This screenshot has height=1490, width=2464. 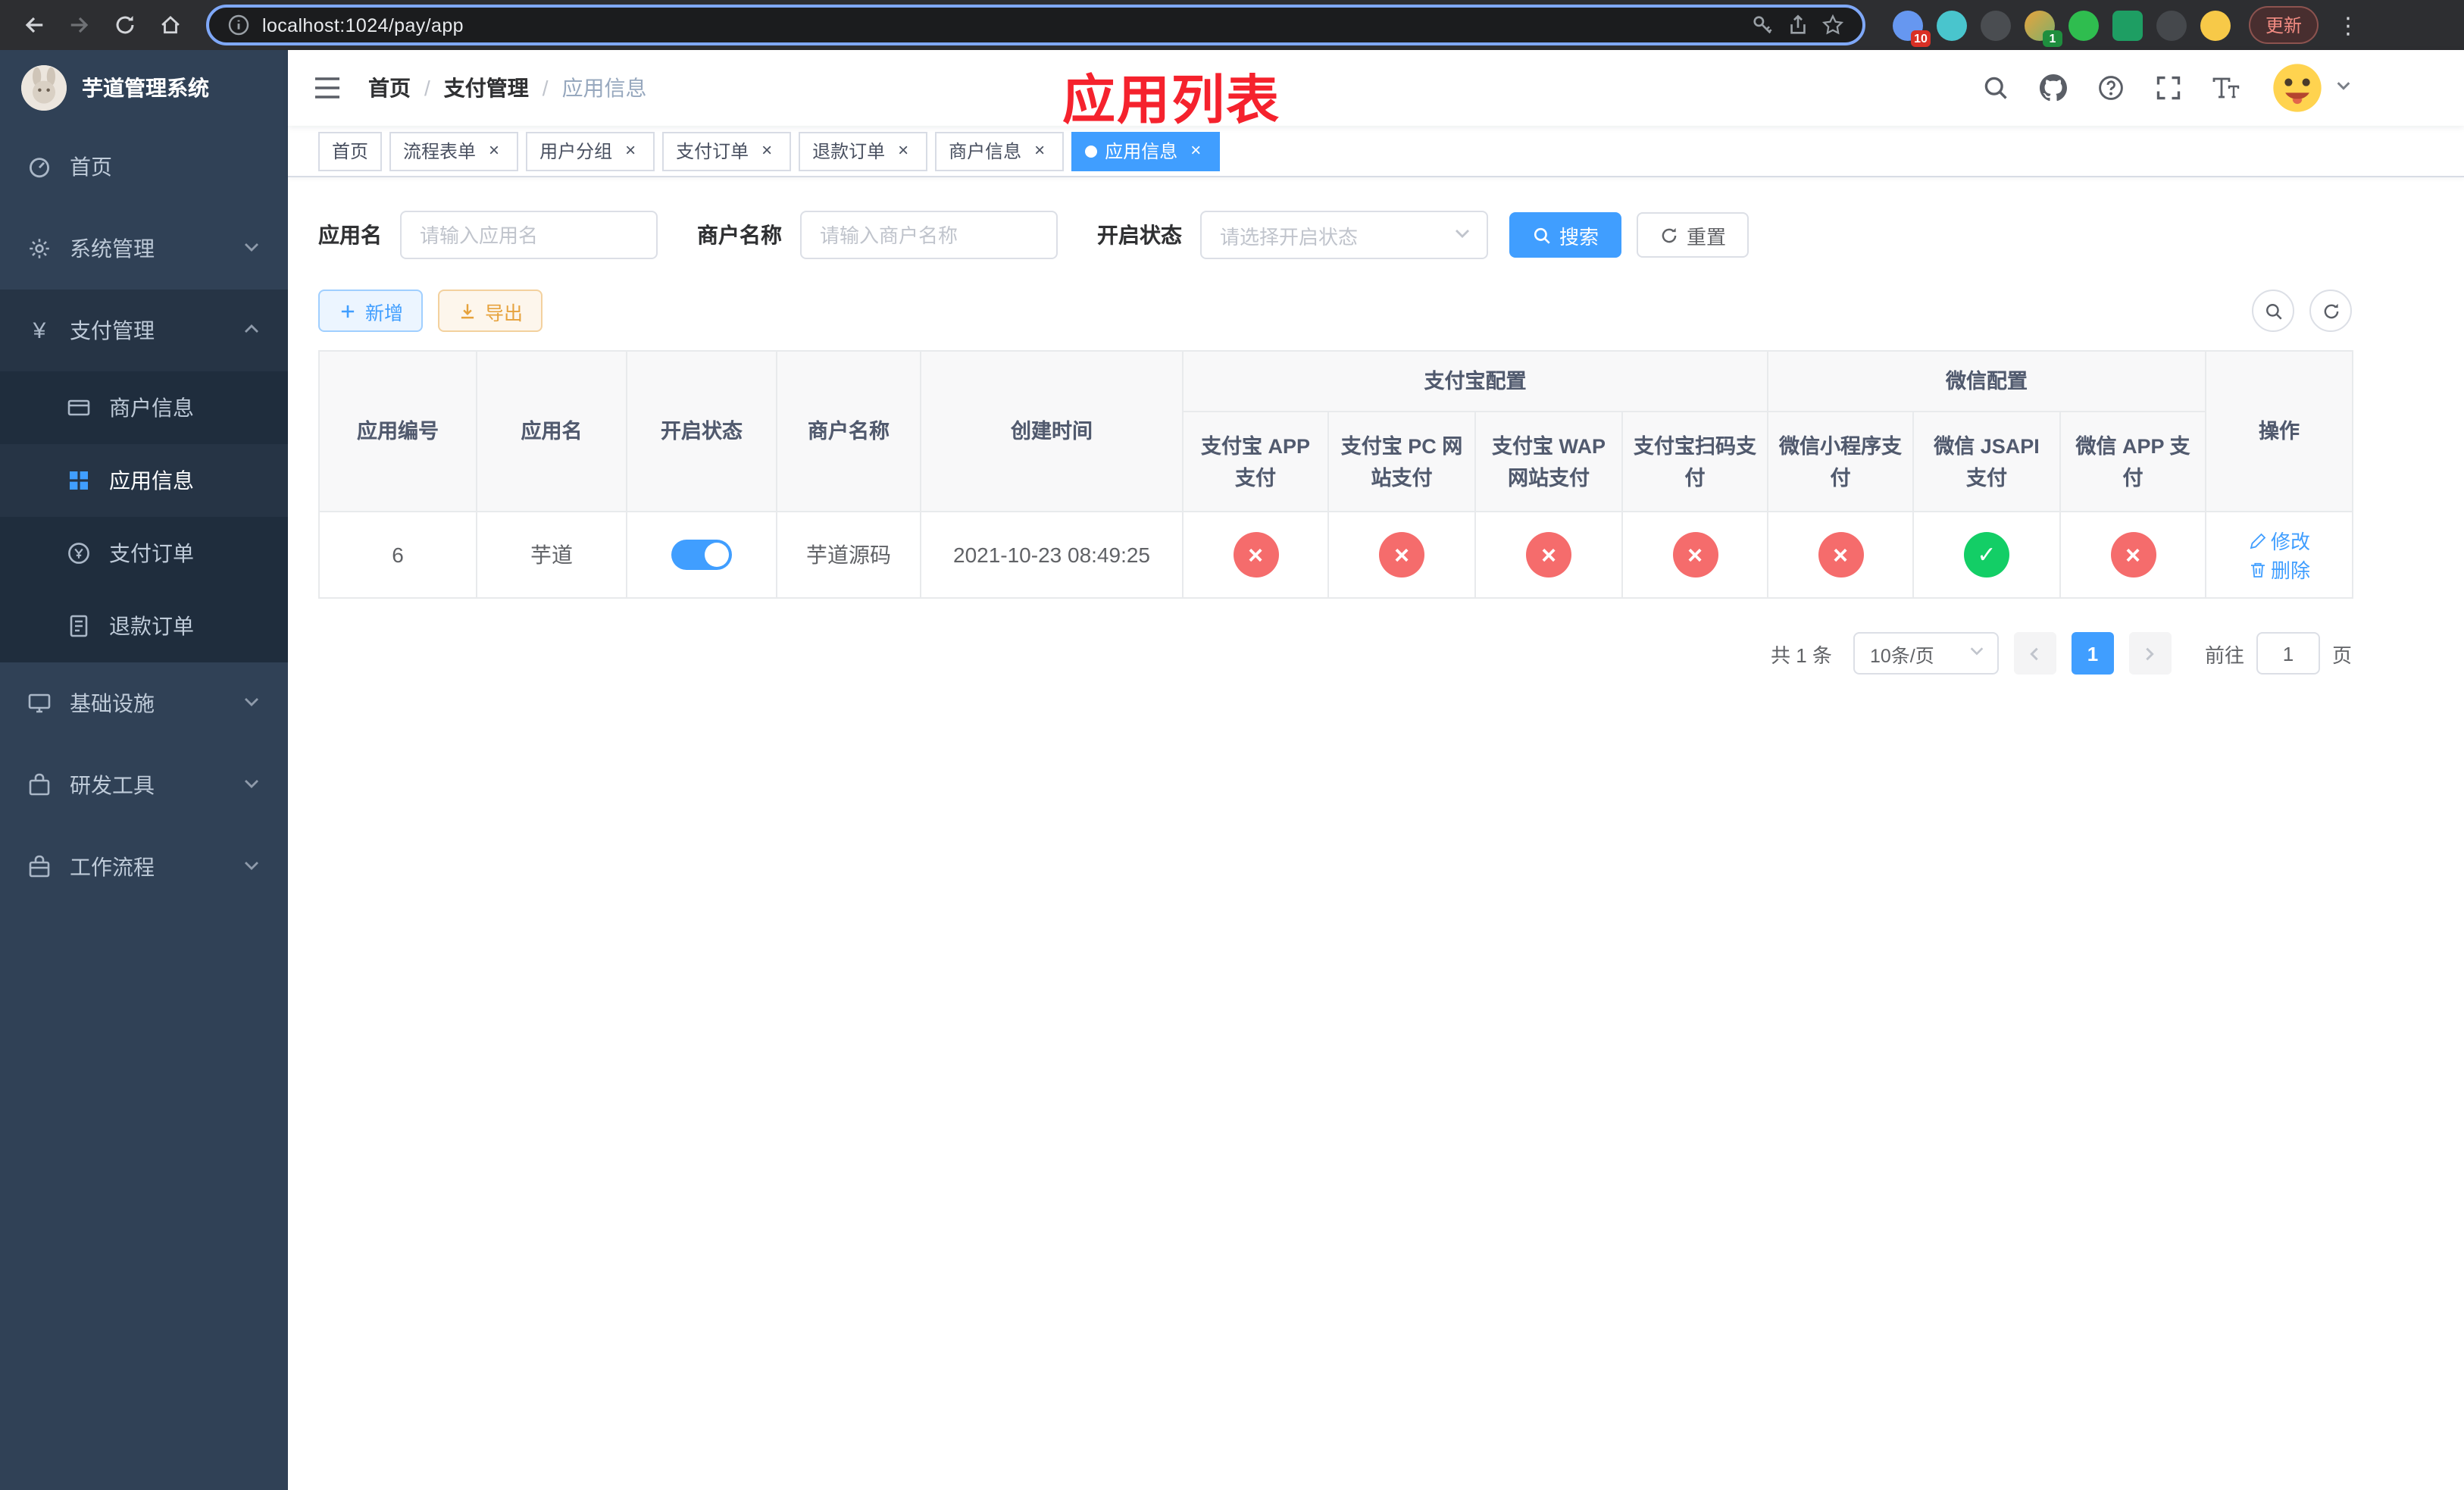 What do you see at coordinates (2284, 25) in the screenshot?
I see `browser-update-button: 更新` at bounding box center [2284, 25].